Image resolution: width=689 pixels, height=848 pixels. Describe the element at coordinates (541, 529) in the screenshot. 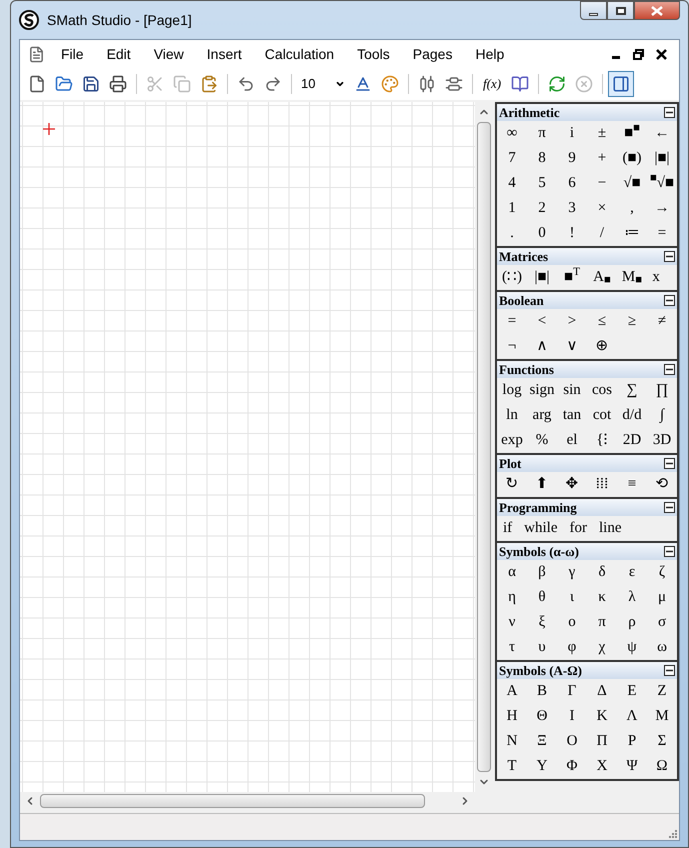

I see `palette-item: while` at that location.